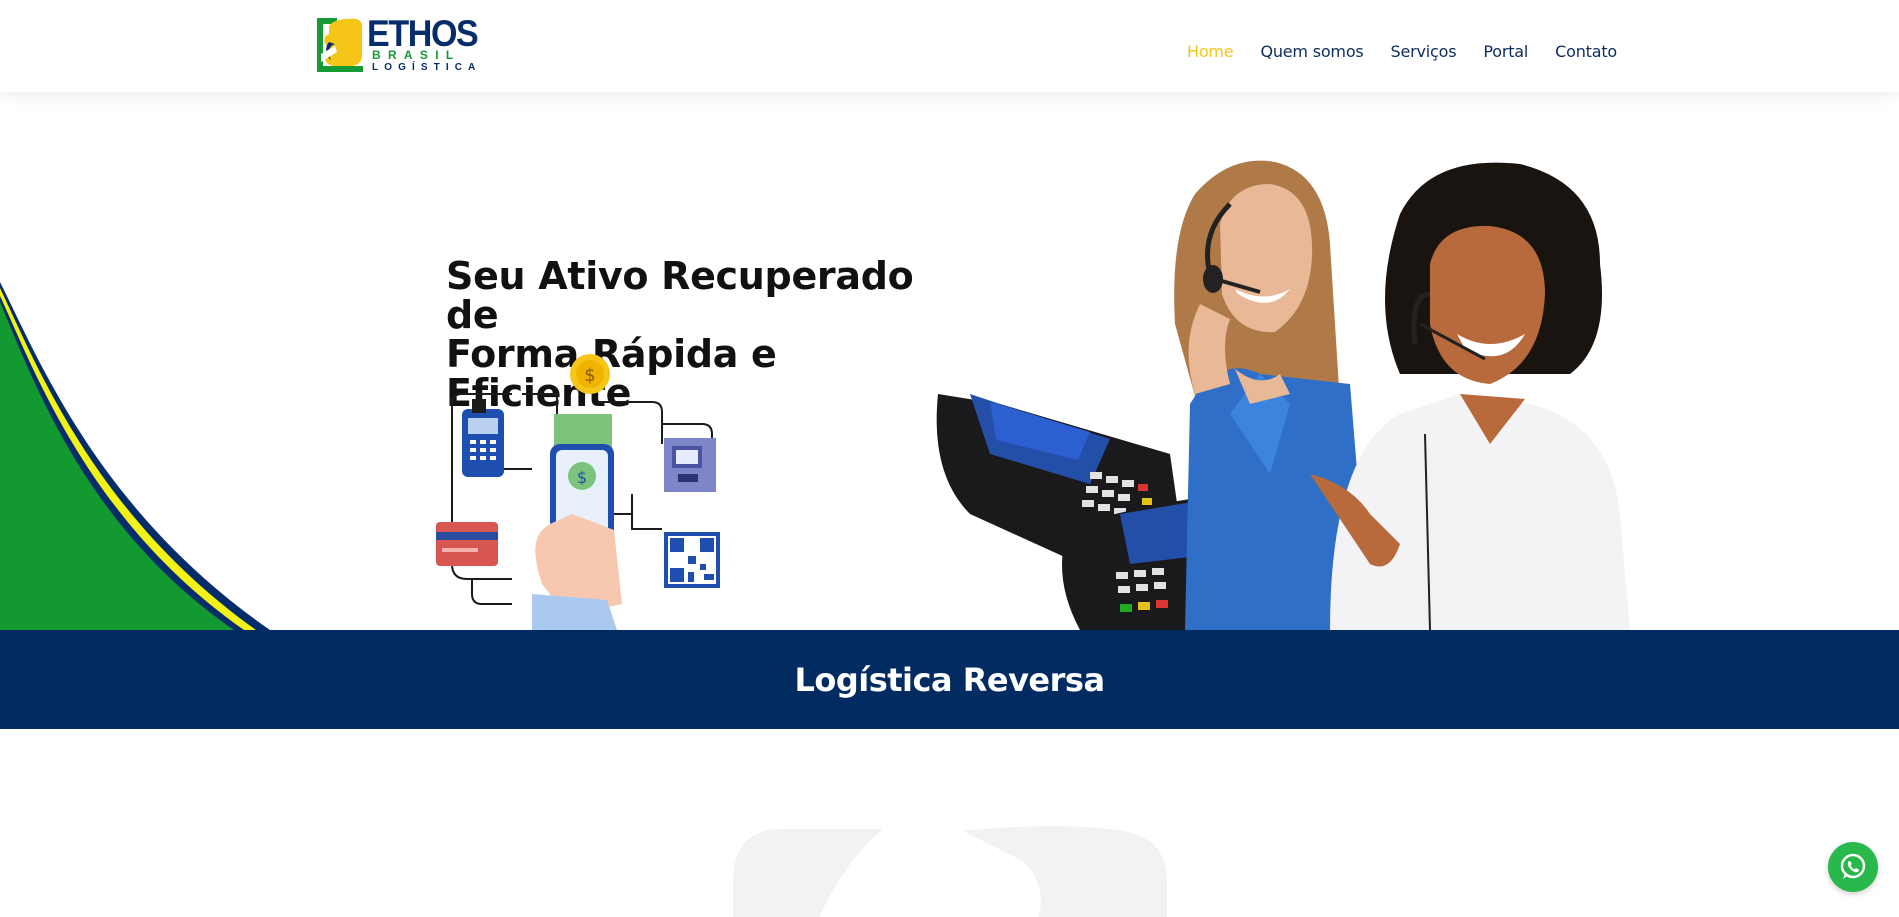  Describe the element at coordinates (1210, 52) in the screenshot. I see `nav-home: Home` at that location.